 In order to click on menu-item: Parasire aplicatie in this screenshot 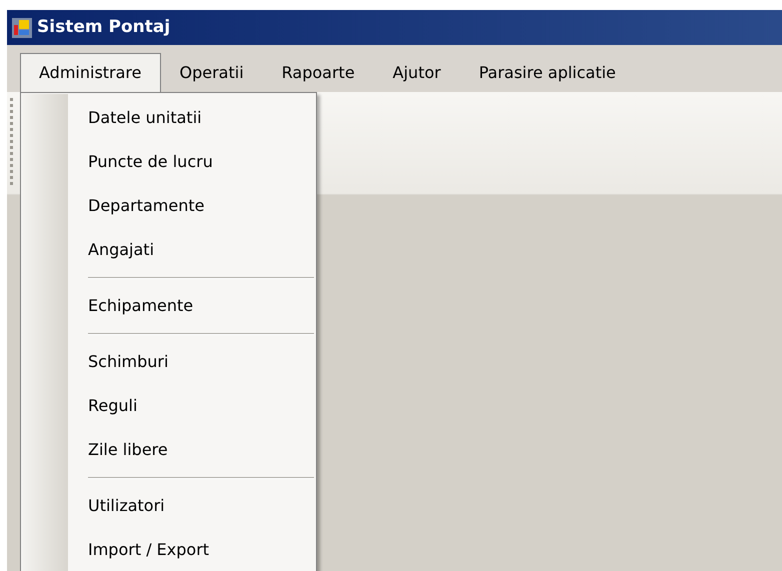, I will do `click(547, 72)`.